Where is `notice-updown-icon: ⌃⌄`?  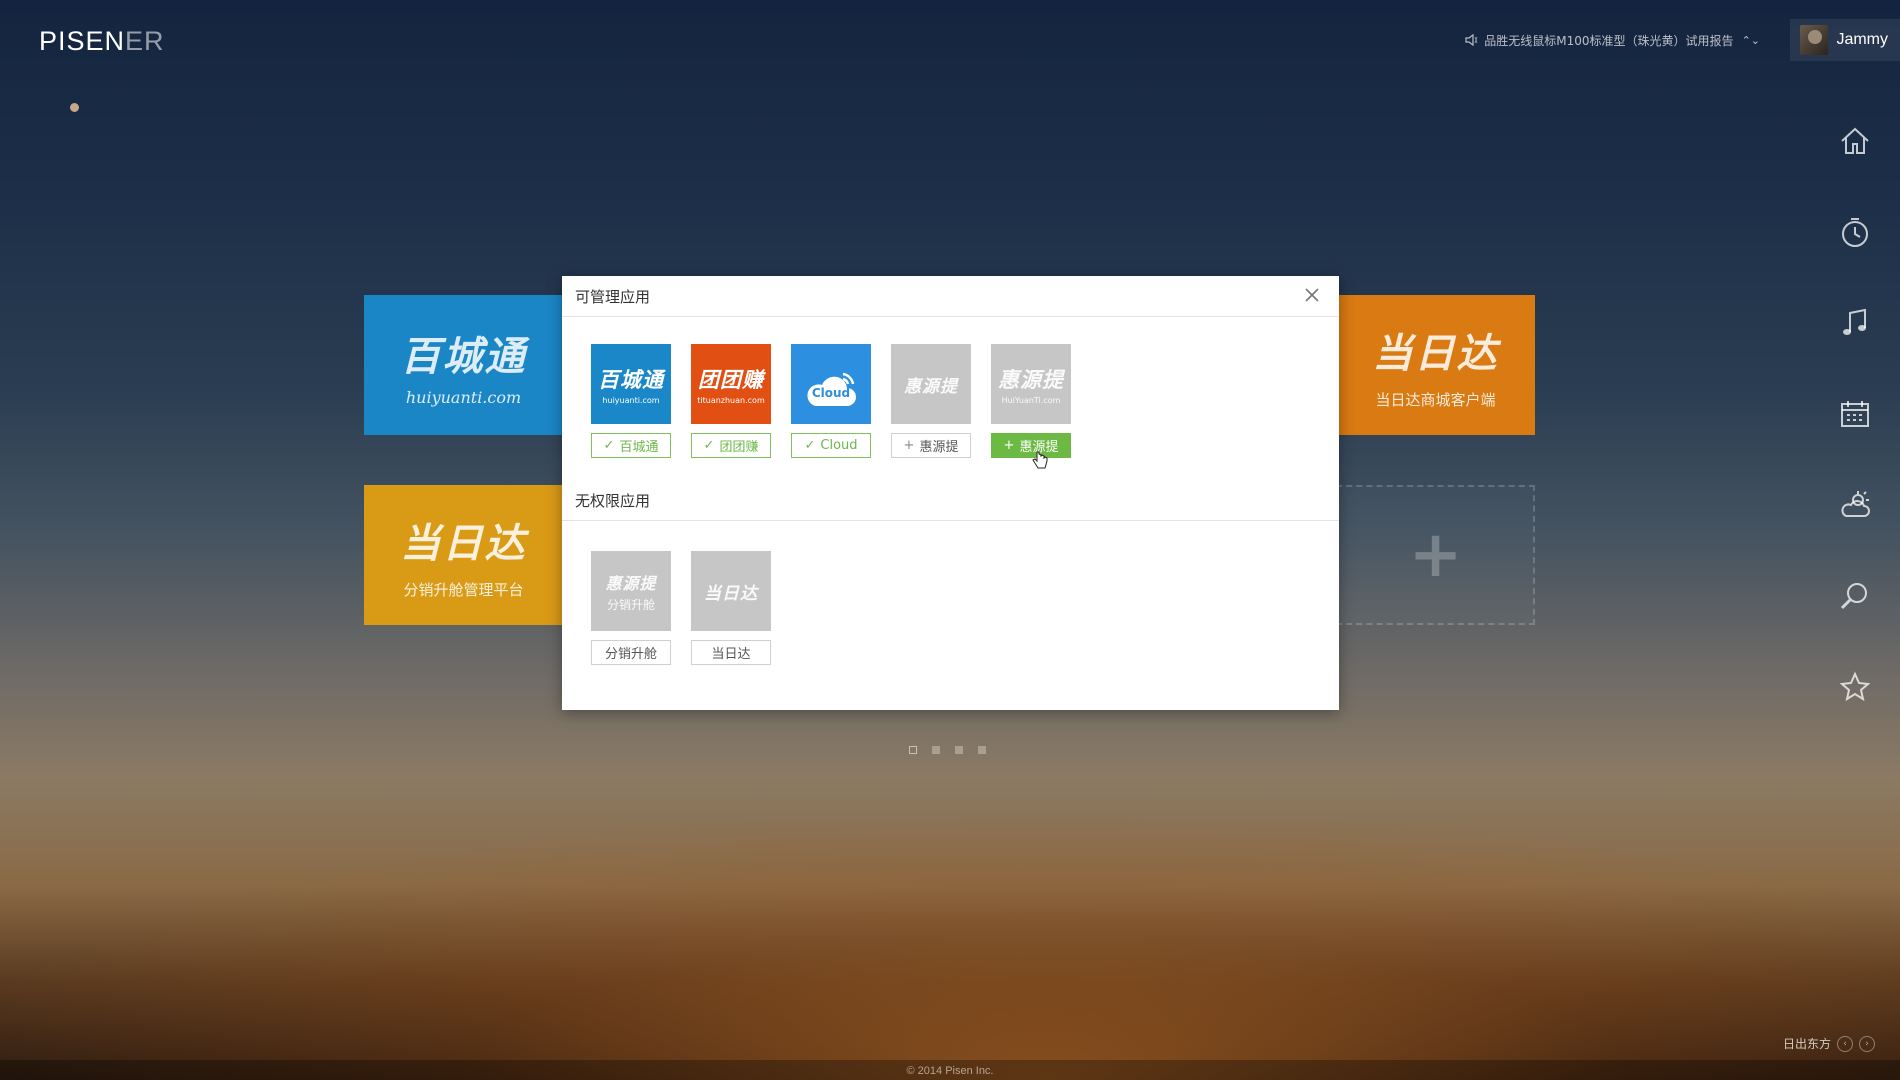
notice-updown-icon: ⌃⌄ is located at coordinates (1751, 40).